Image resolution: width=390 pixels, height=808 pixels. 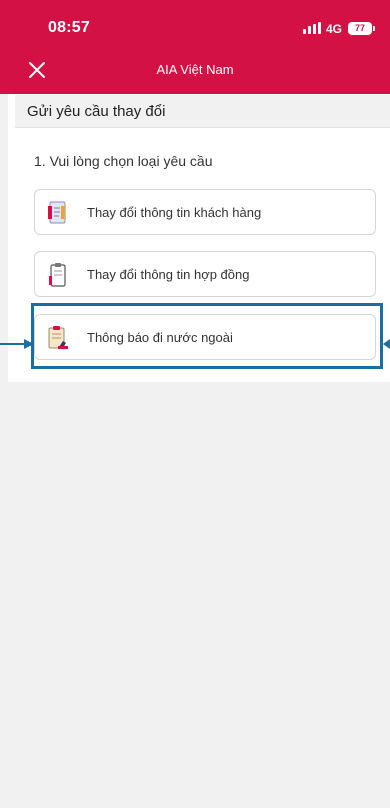 What do you see at coordinates (174, 212) in the screenshot?
I see `option-label: Thay đổi thông tin khách hàng` at bounding box center [174, 212].